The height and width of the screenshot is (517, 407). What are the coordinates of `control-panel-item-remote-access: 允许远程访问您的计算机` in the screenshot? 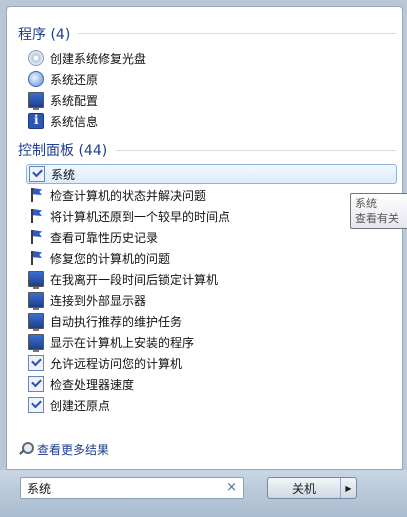 It's located at (213, 363).